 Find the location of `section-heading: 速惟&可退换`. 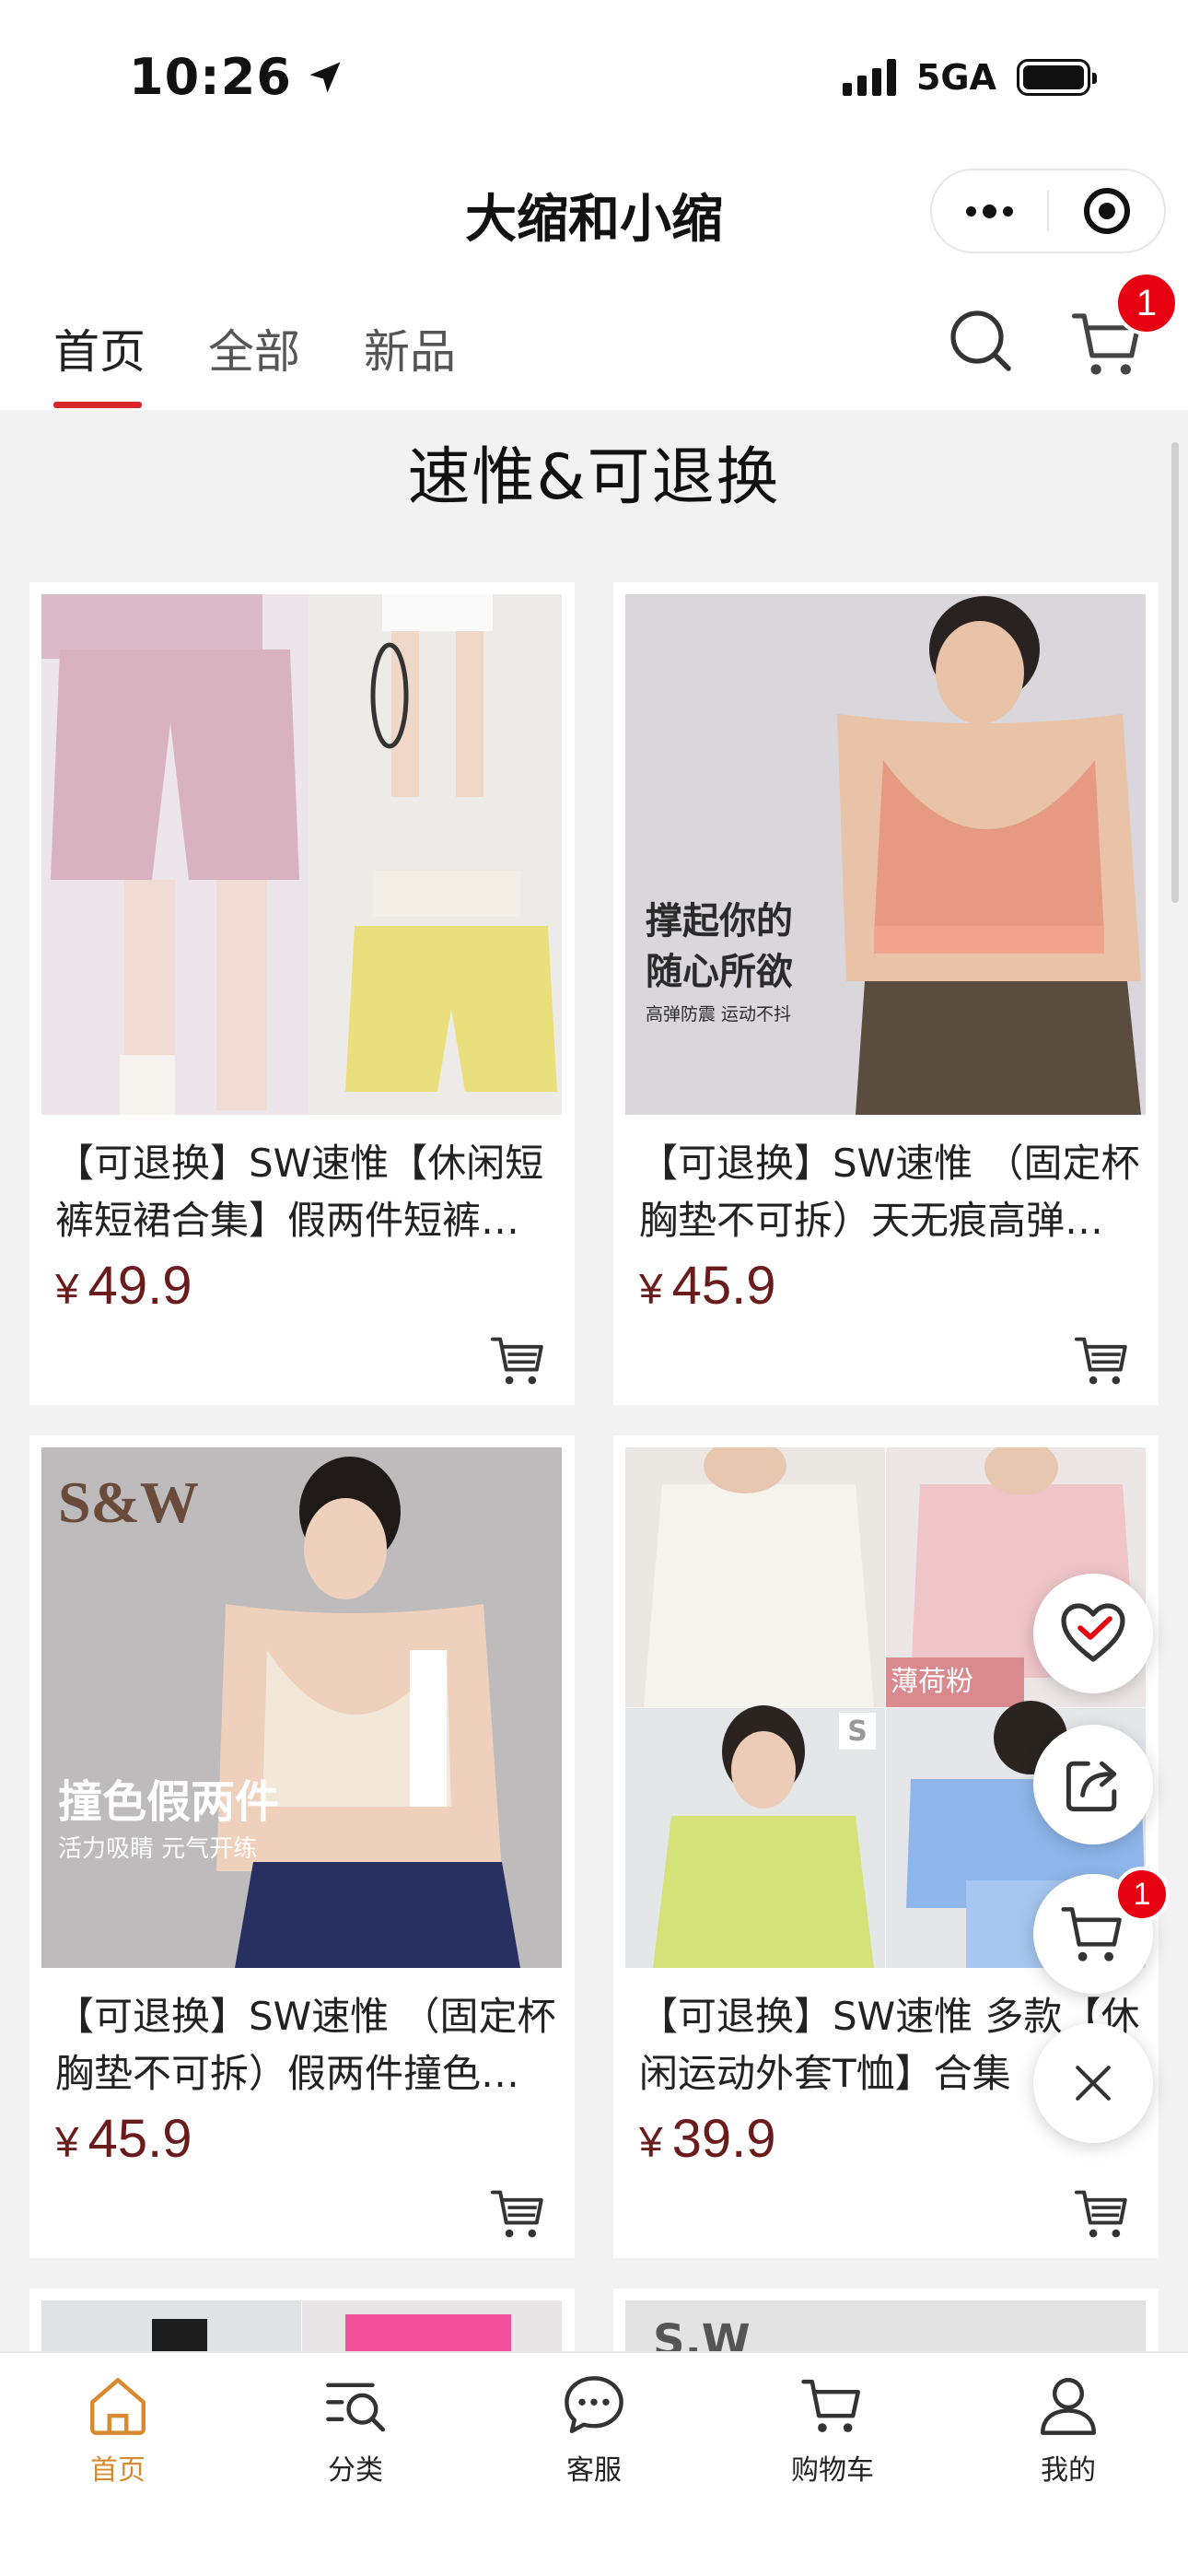

section-heading: 速惟&可退换 is located at coordinates (594, 477).